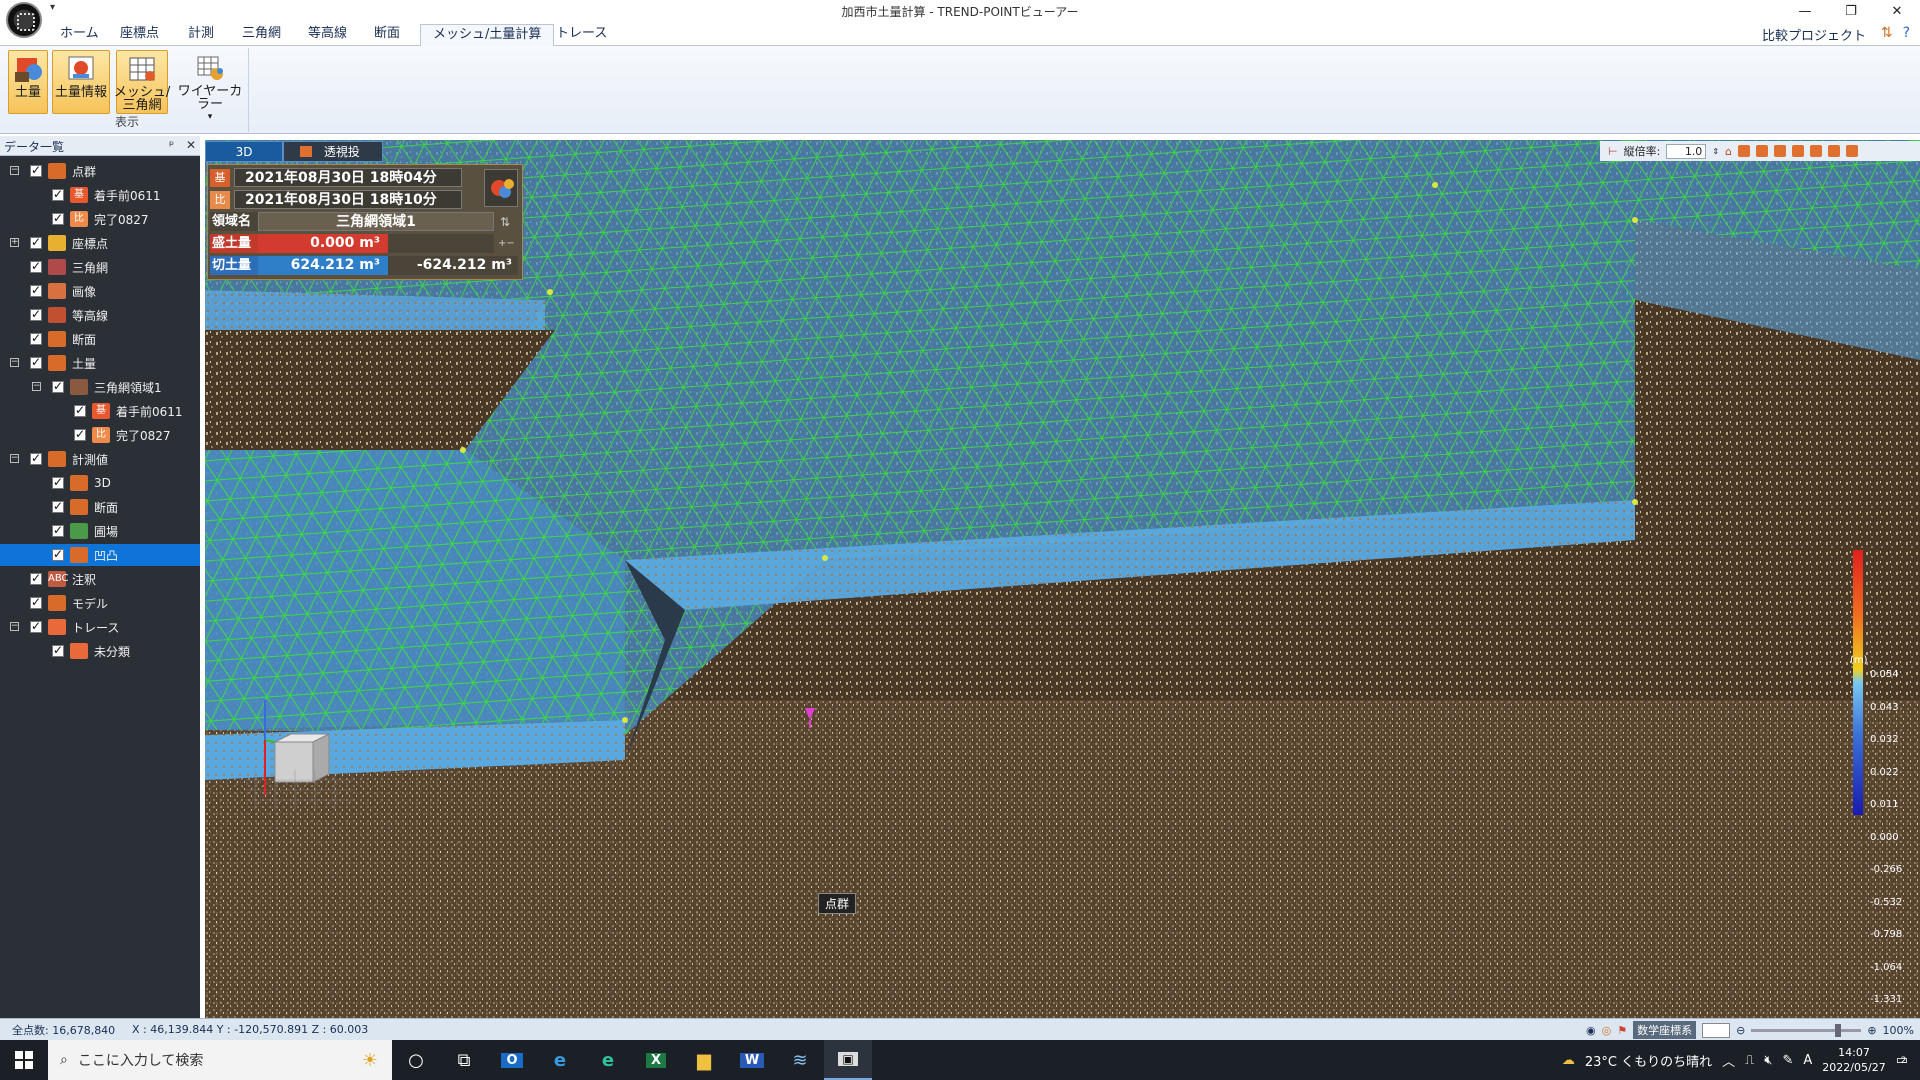 Image resolution: width=1920 pixels, height=1080 pixels. Describe the element at coordinates (1744, 151) in the screenshot. I see `view-front-icon` at that location.